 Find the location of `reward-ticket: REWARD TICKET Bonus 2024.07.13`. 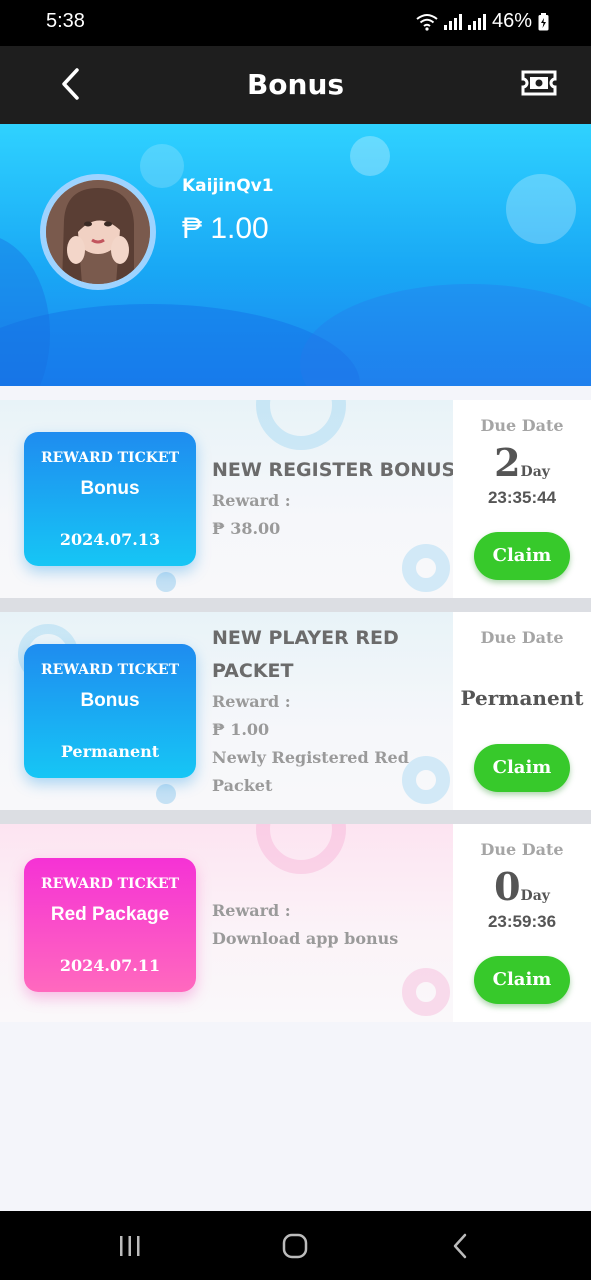

reward-ticket: REWARD TICKET Bonus 2024.07.13 is located at coordinates (110, 499).